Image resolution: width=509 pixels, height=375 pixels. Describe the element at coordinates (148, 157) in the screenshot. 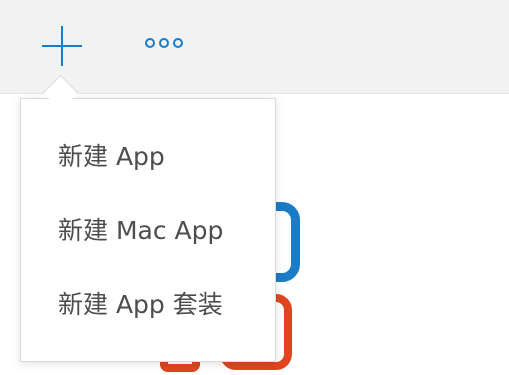

I see `menu-item-new-app: 新建 App` at that location.